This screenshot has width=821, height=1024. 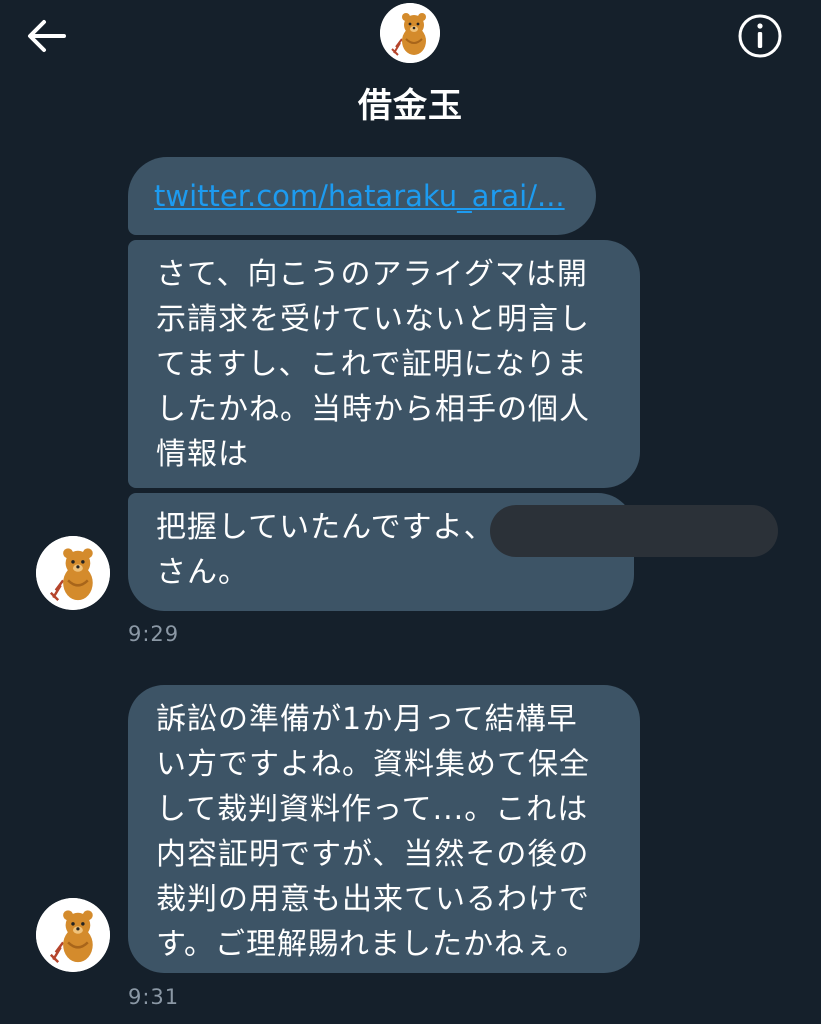 I want to click on back-button, so click(x=46, y=36).